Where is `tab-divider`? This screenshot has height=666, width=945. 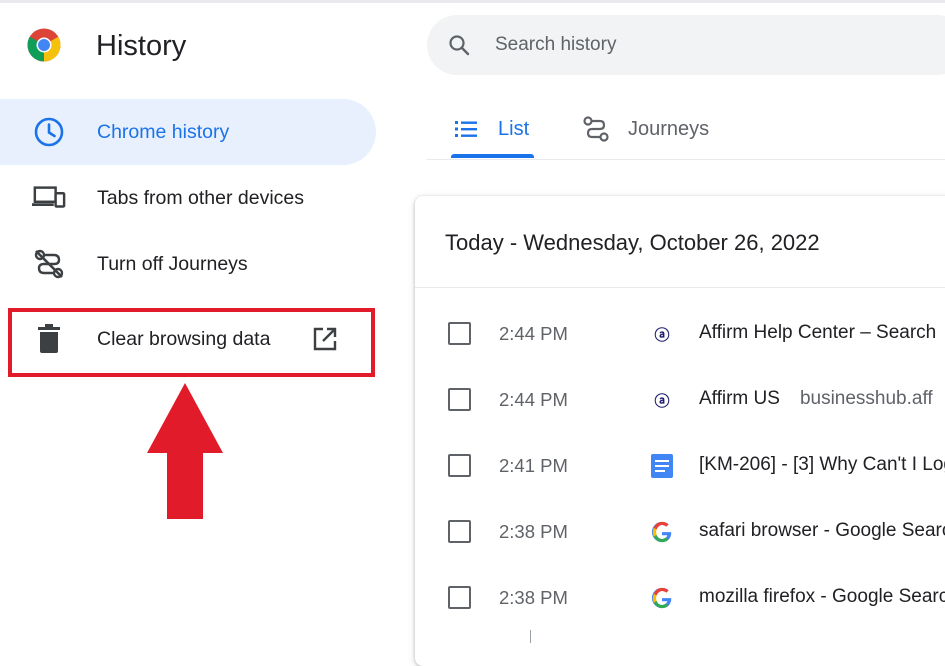
tab-divider is located at coordinates (686, 159).